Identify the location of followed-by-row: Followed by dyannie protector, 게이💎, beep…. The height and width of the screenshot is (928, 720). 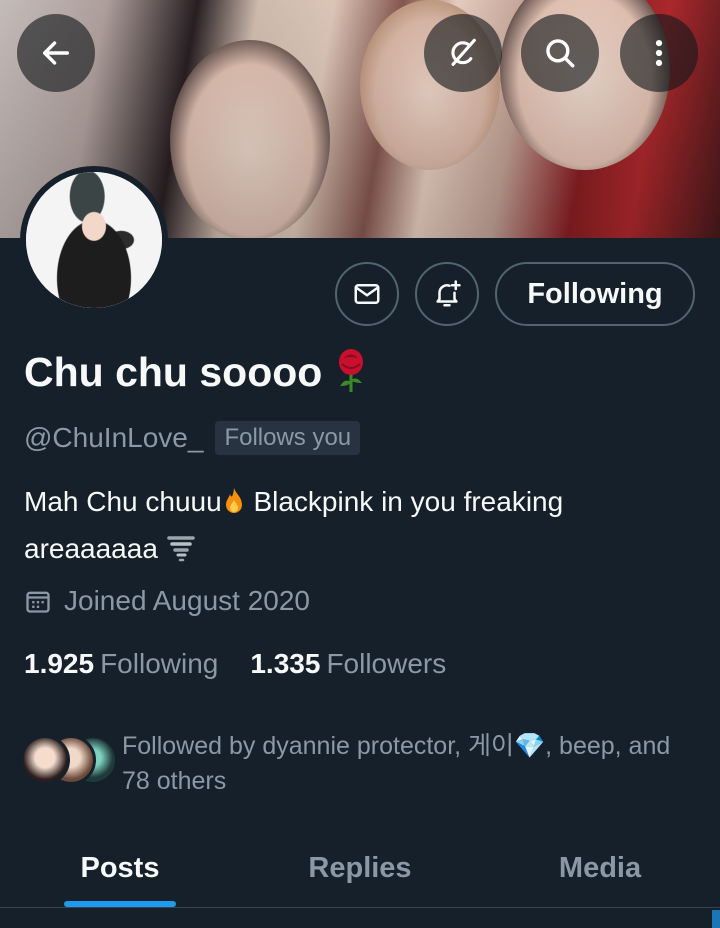
(351, 764).